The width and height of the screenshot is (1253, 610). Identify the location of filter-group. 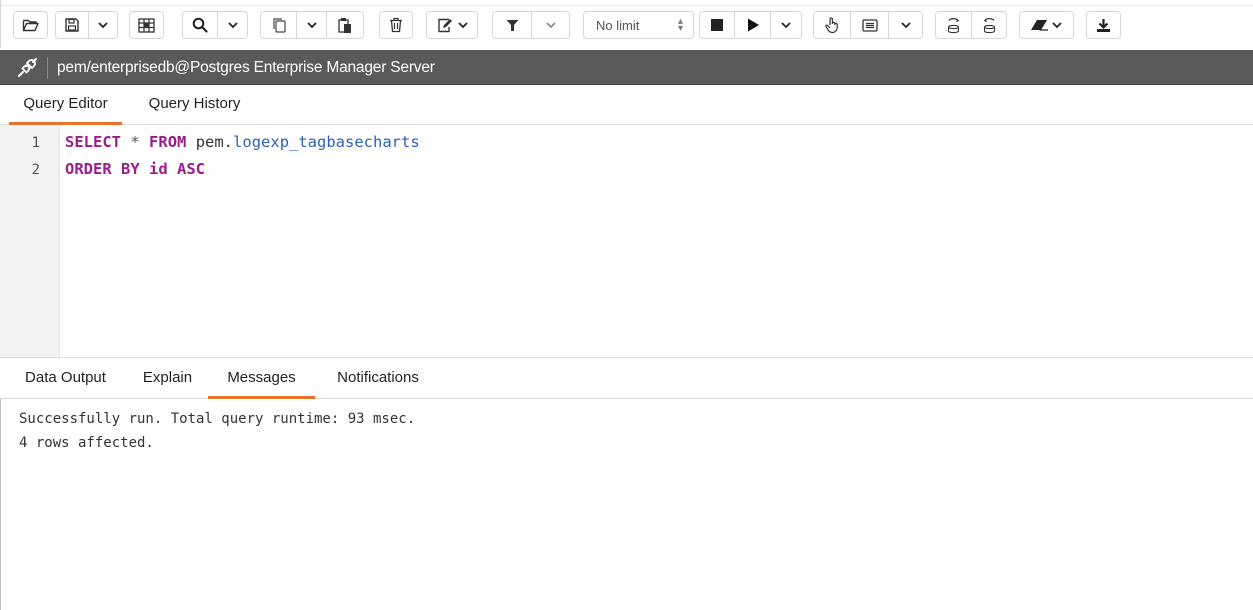
(531, 25).